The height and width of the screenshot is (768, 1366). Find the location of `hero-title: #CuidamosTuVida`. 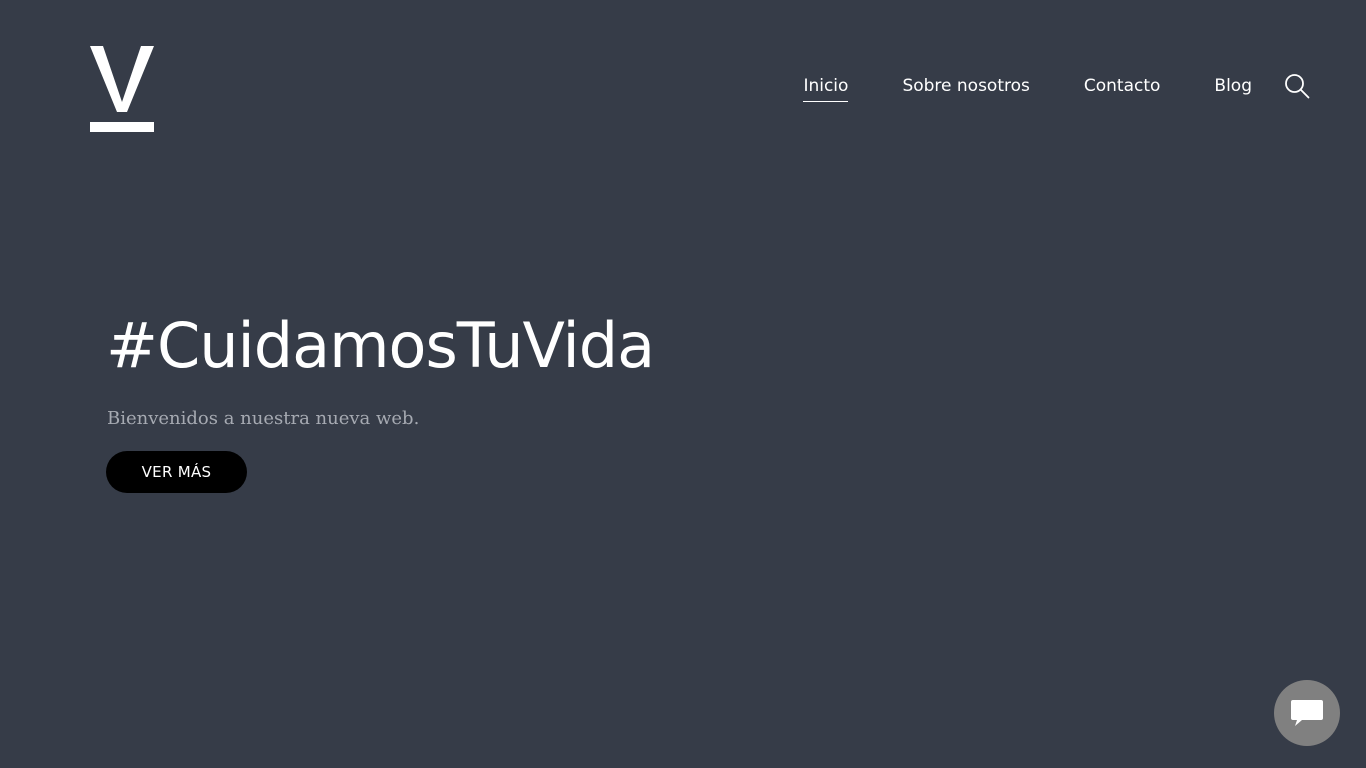

hero-title: #CuidamosTuVida is located at coordinates (380, 345).